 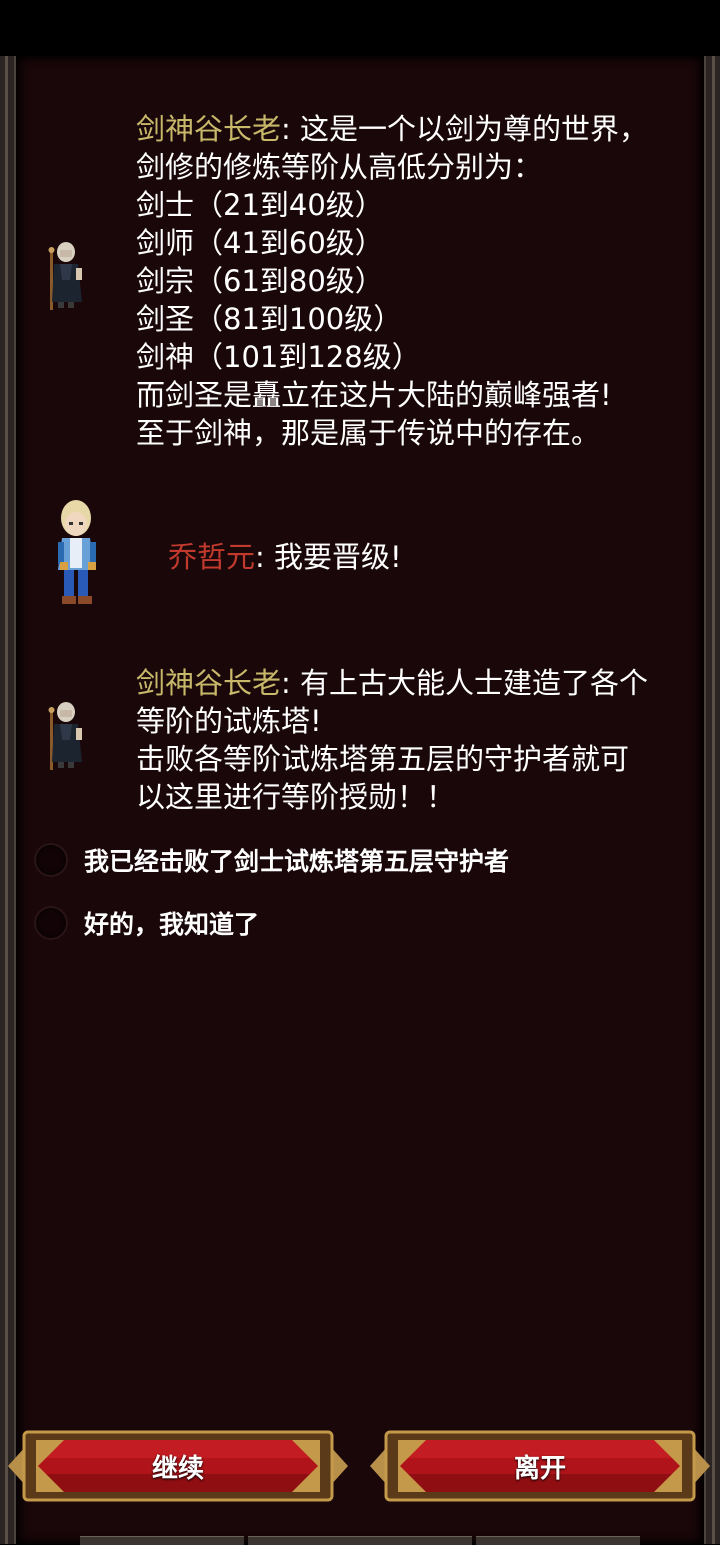 What do you see at coordinates (171, 923) in the screenshot?
I see `option-label: 好的，我知道了` at bounding box center [171, 923].